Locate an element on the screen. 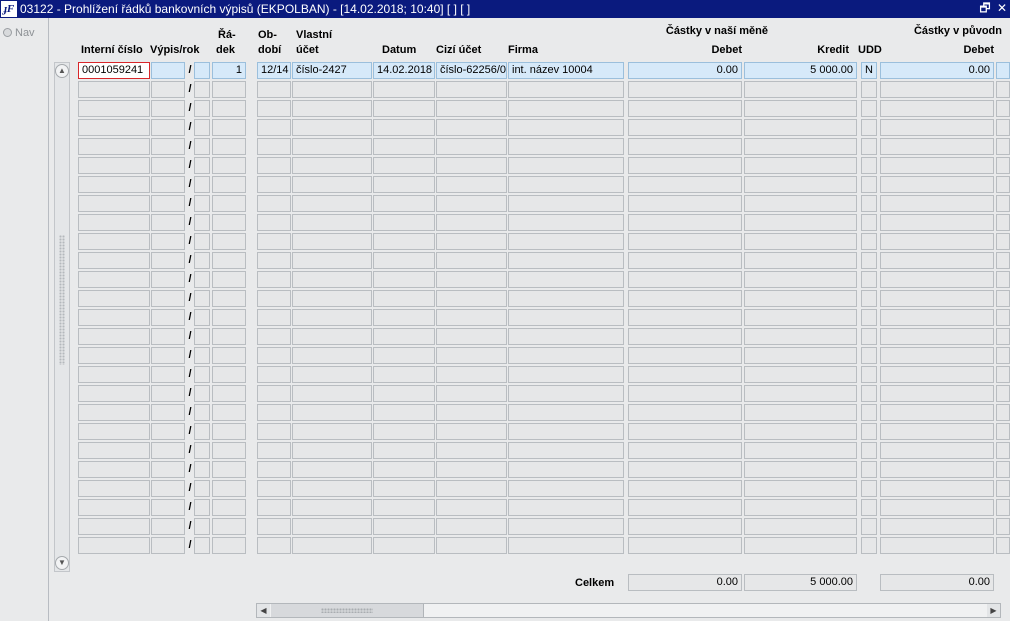  vertical-scrollbar: ▲ ▼ is located at coordinates (62, 317).